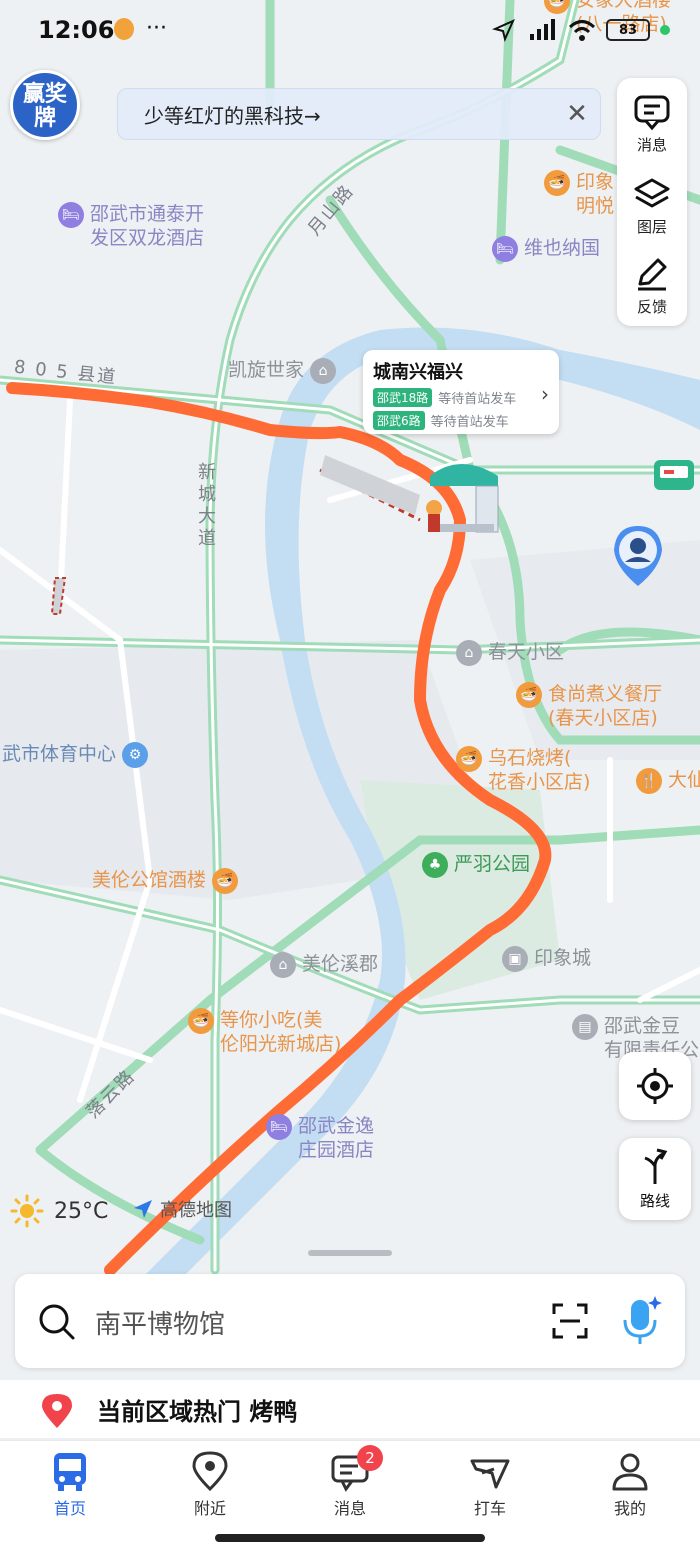  I want to click on wifi-icon, so click(582, 30).